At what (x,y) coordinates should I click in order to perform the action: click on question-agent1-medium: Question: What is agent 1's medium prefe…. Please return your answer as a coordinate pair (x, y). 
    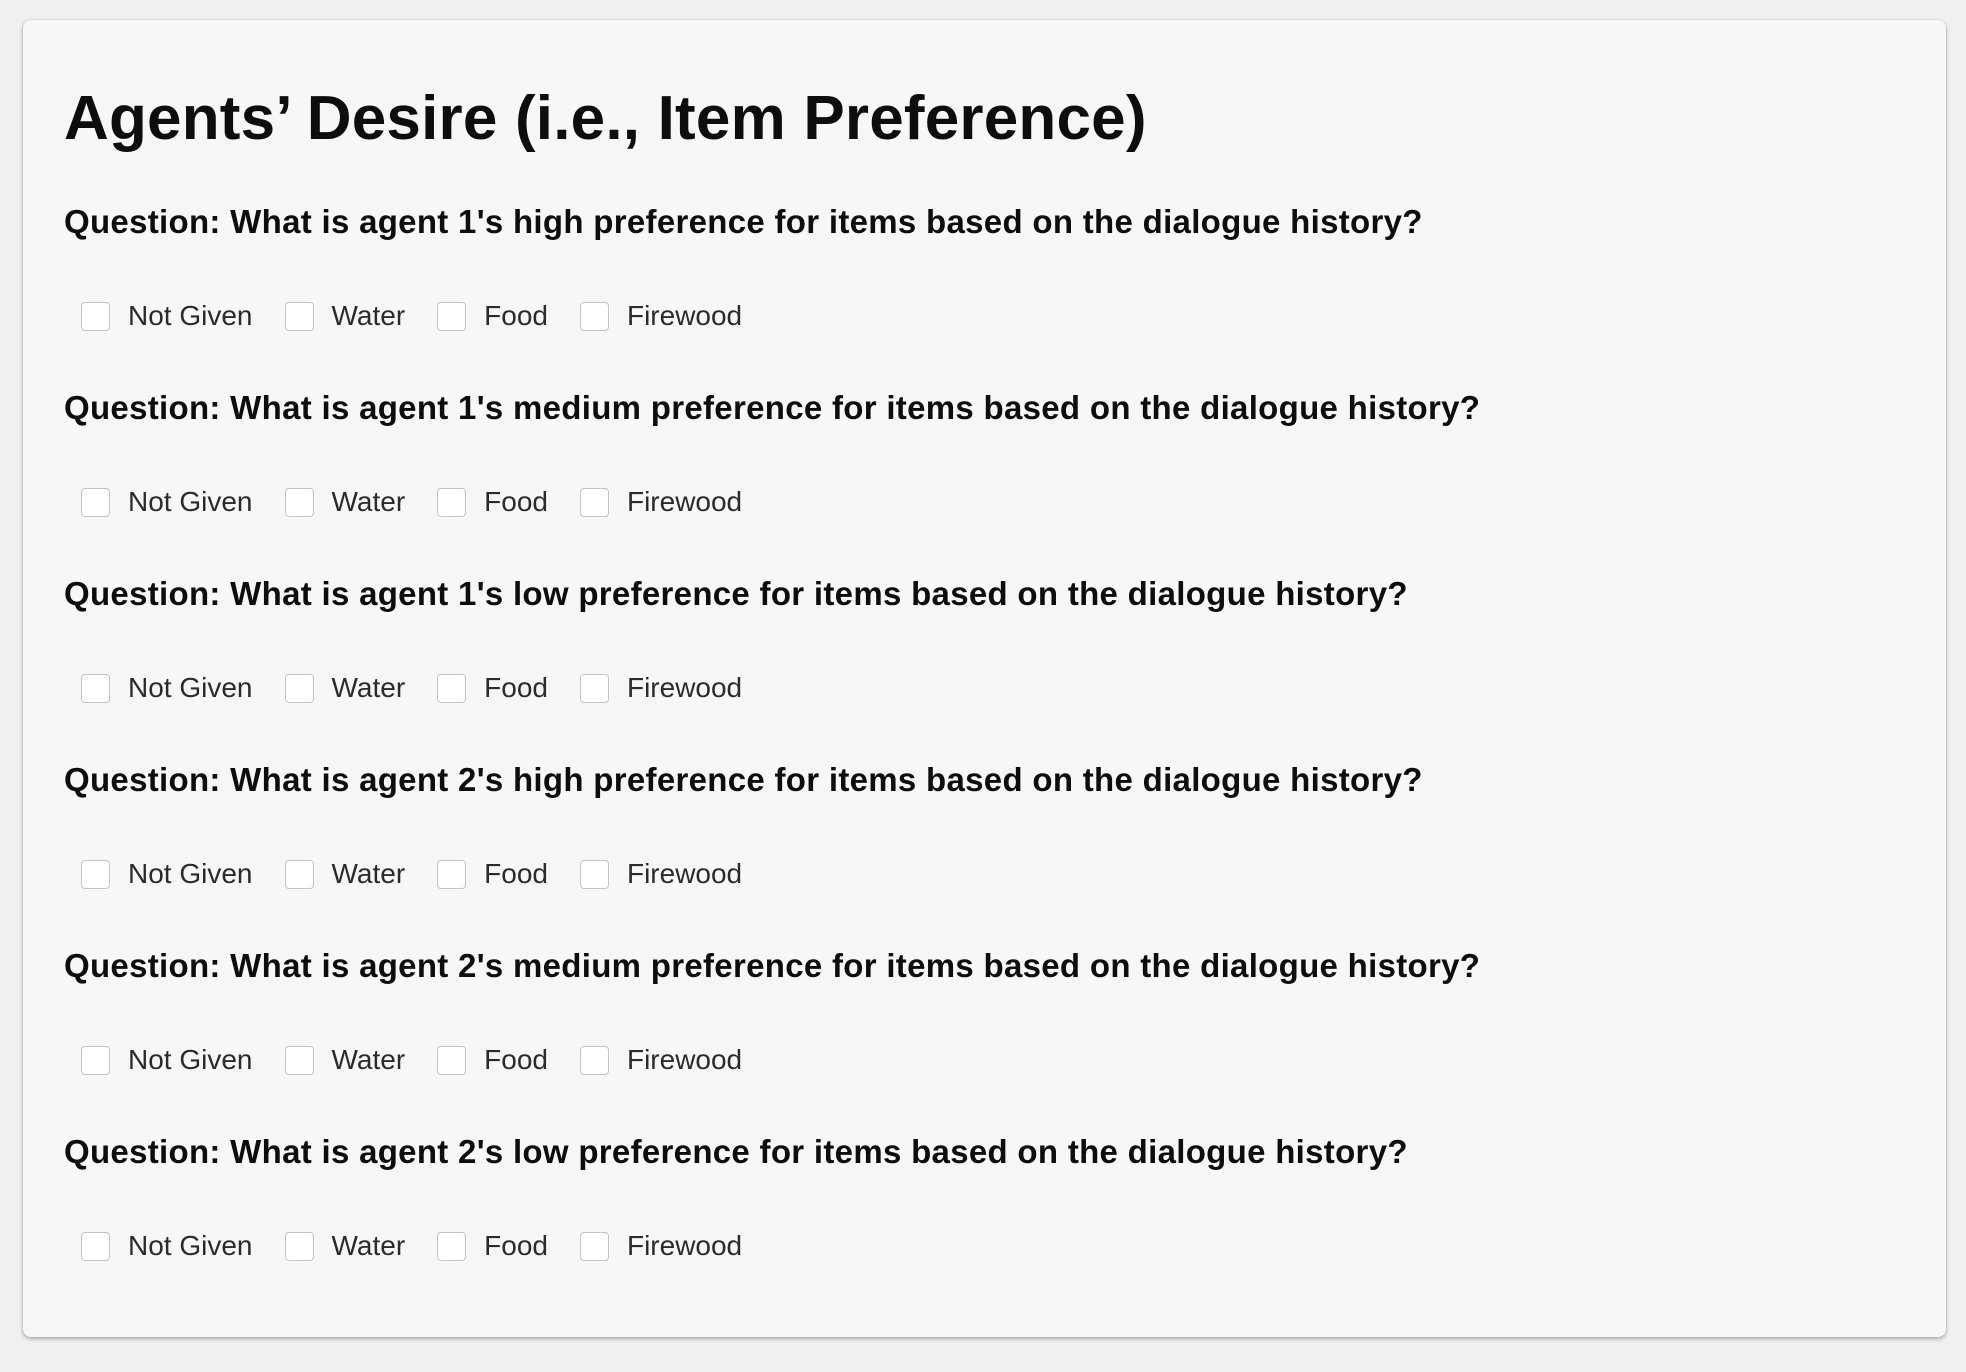
    Looking at the image, I should click on (984, 455).